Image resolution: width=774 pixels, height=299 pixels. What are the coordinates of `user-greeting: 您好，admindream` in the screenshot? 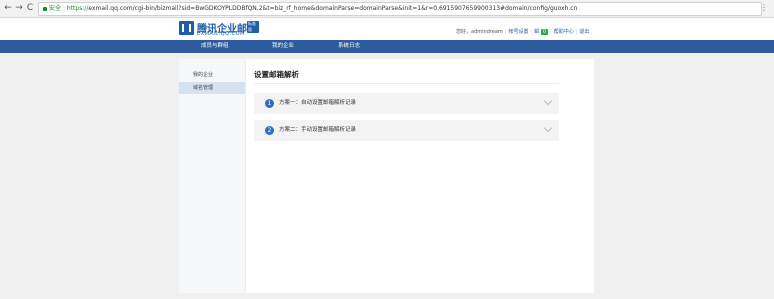 It's located at (479, 32).